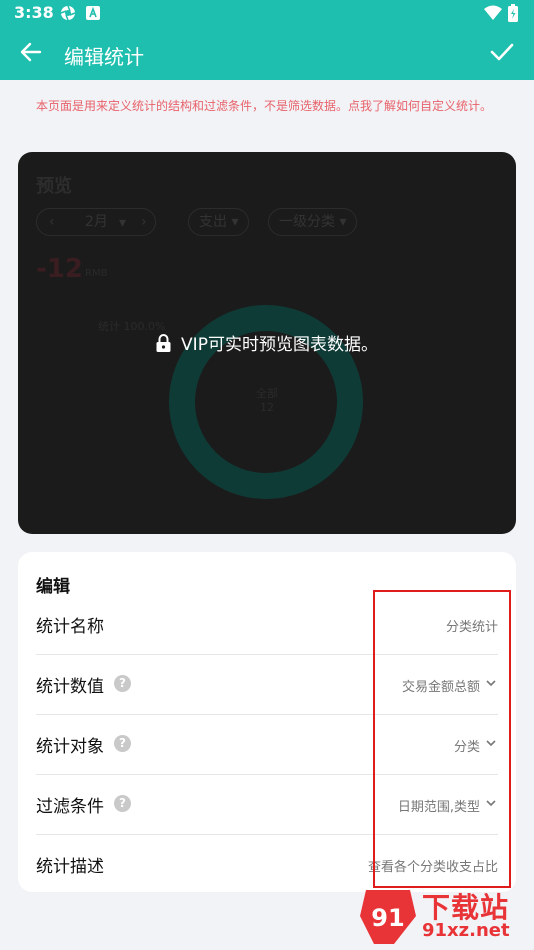  Describe the element at coordinates (59, 269) in the screenshot. I see `preview-amount: -12` at that location.